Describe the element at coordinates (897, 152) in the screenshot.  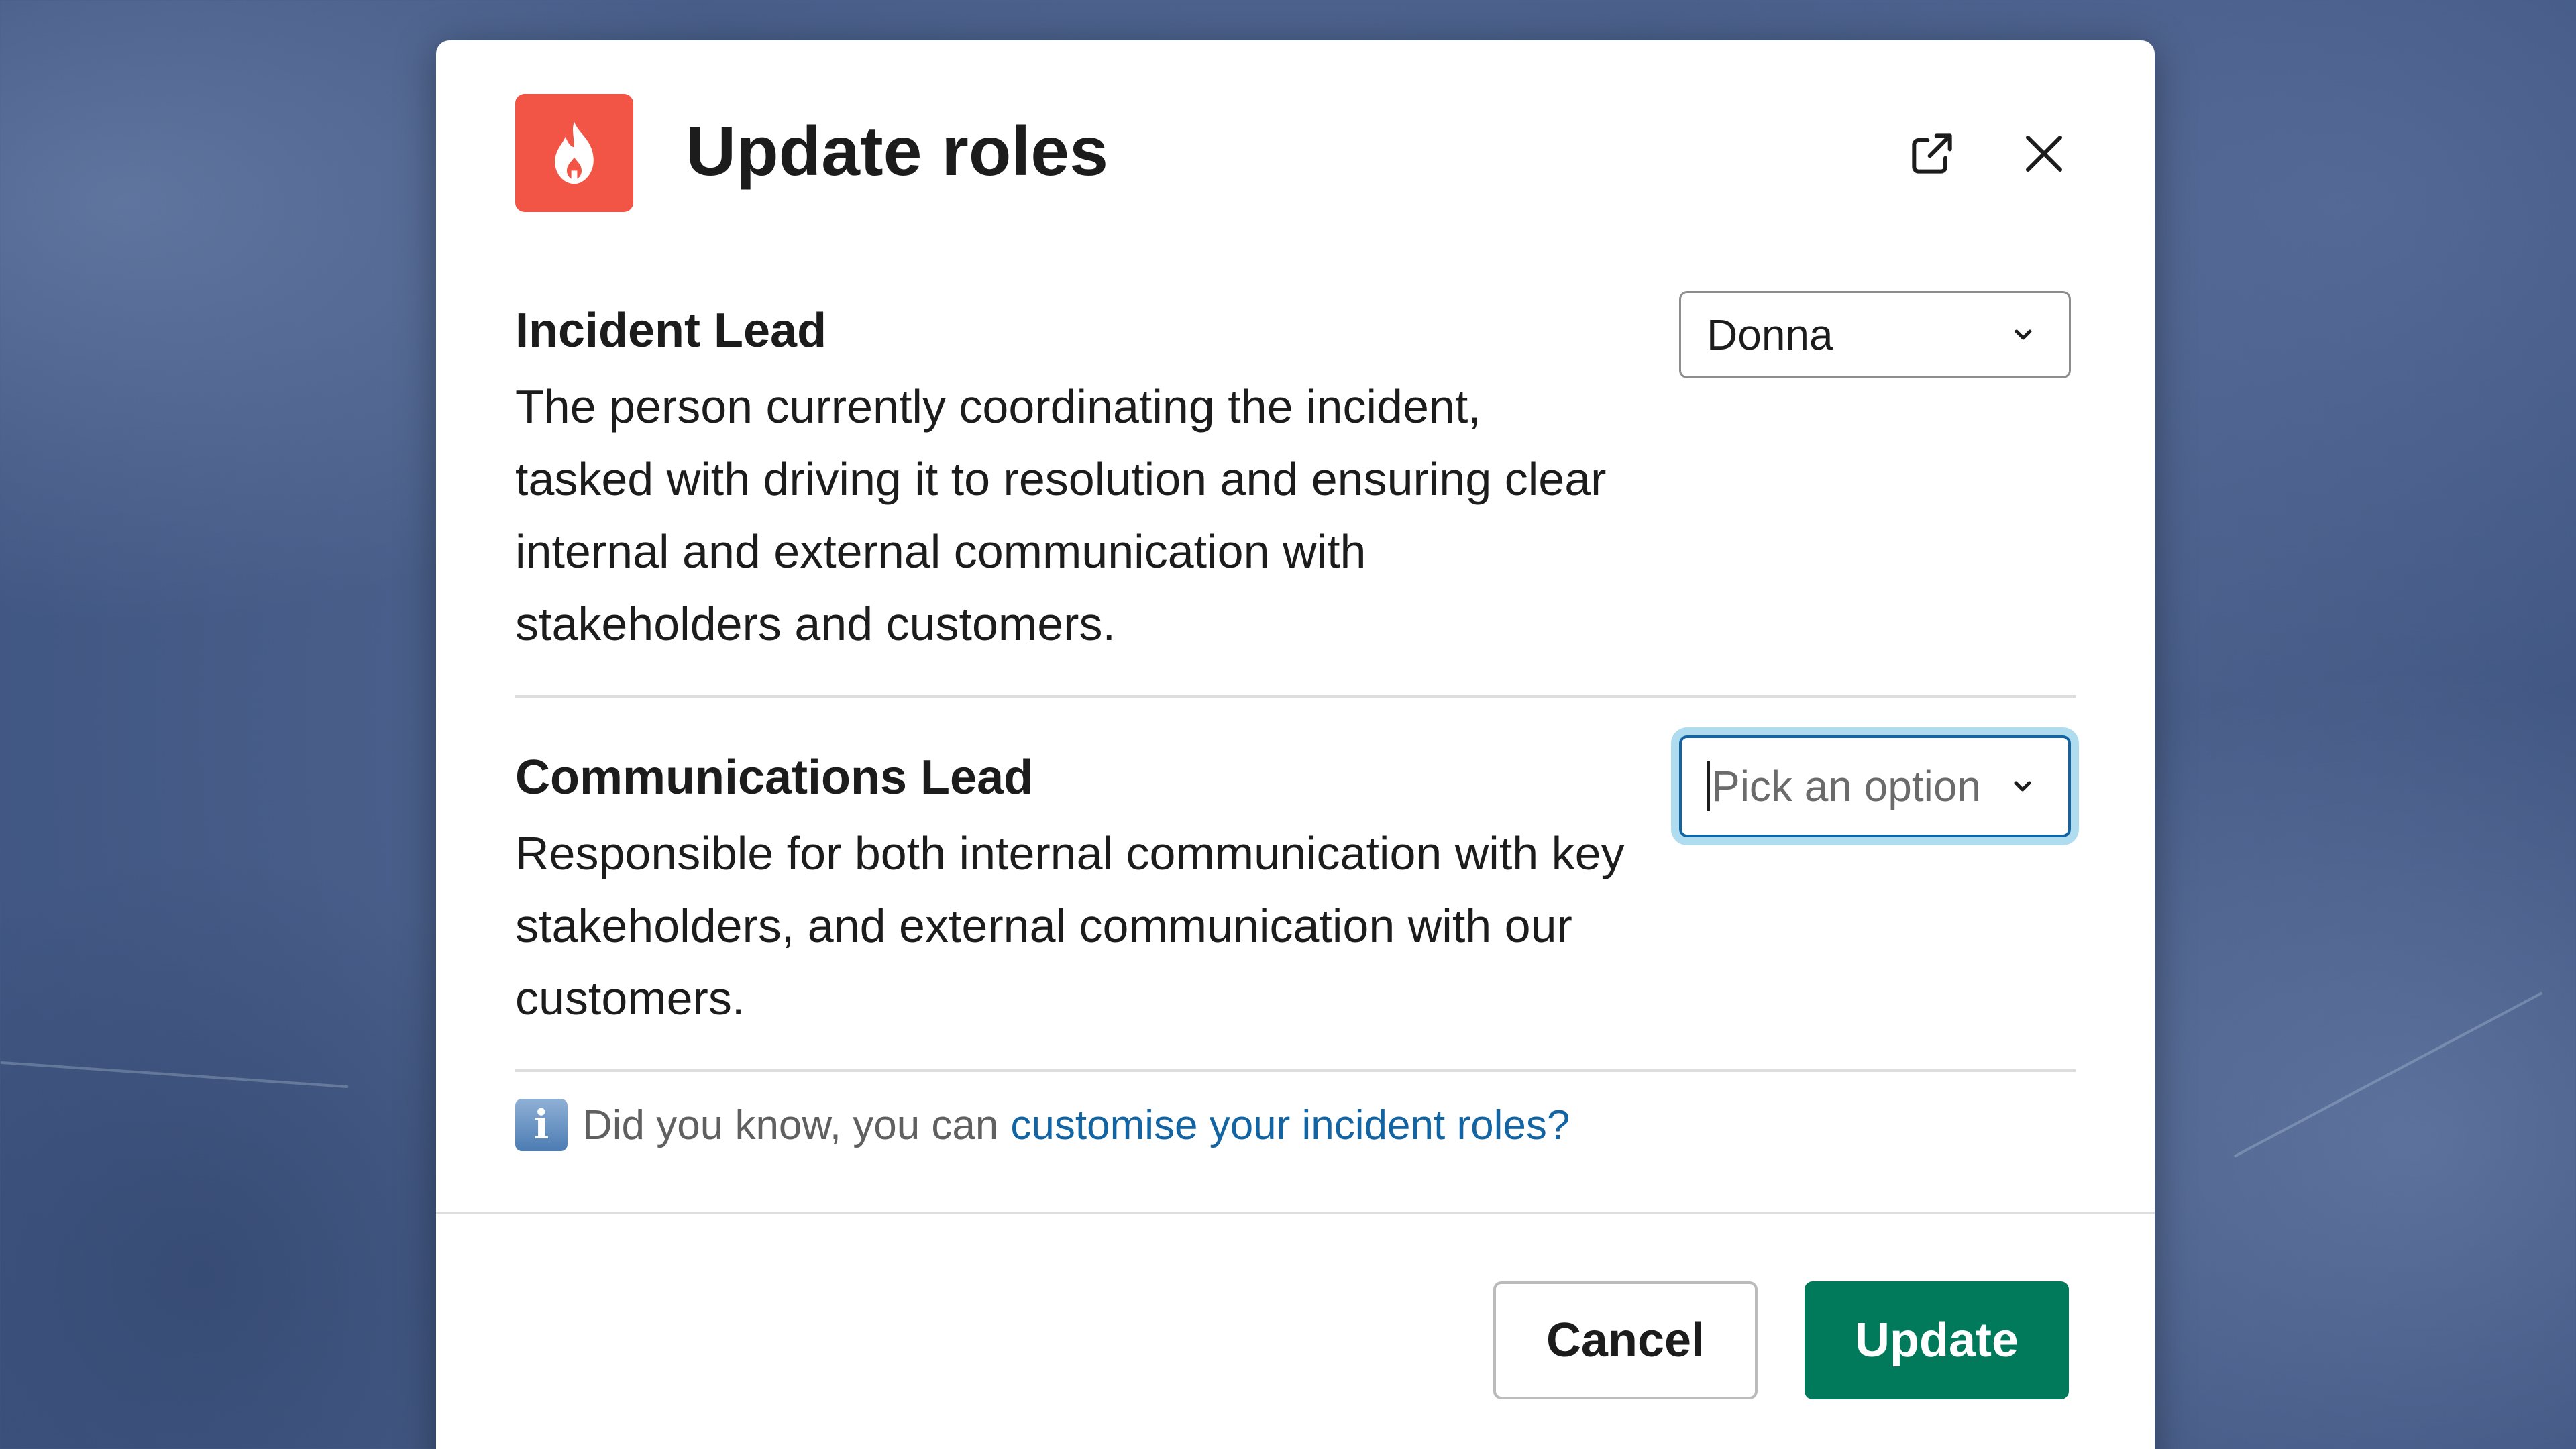
I see `modal-title: Update roles` at that location.